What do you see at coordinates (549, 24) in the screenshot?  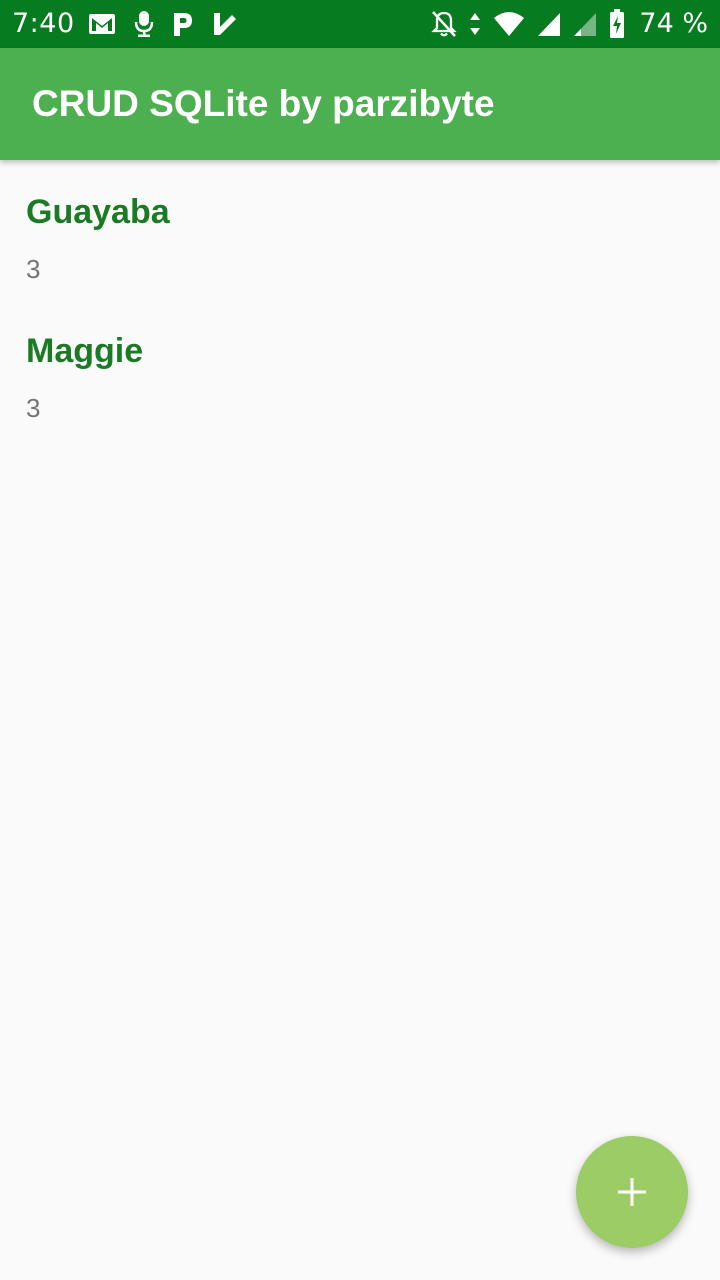 I see `signal-icon` at bounding box center [549, 24].